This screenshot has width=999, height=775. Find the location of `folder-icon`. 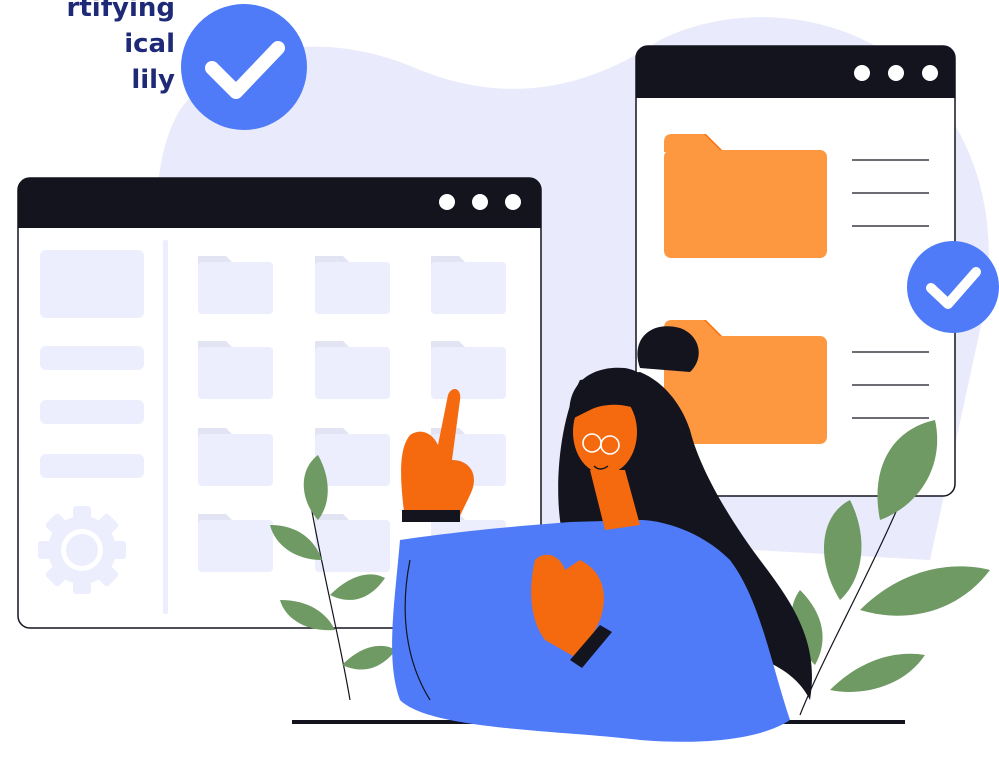

folder-icon is located at coordinates (745, 196).